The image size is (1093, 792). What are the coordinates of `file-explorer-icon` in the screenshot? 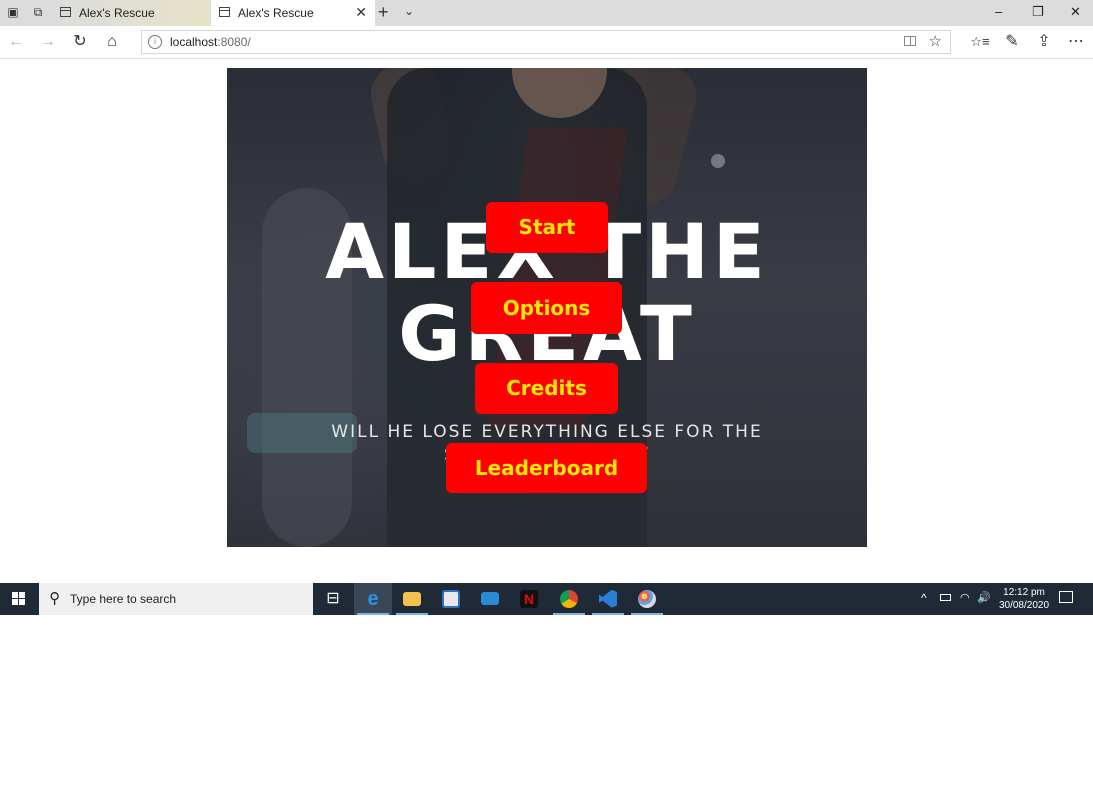 It's located at (412, 599).